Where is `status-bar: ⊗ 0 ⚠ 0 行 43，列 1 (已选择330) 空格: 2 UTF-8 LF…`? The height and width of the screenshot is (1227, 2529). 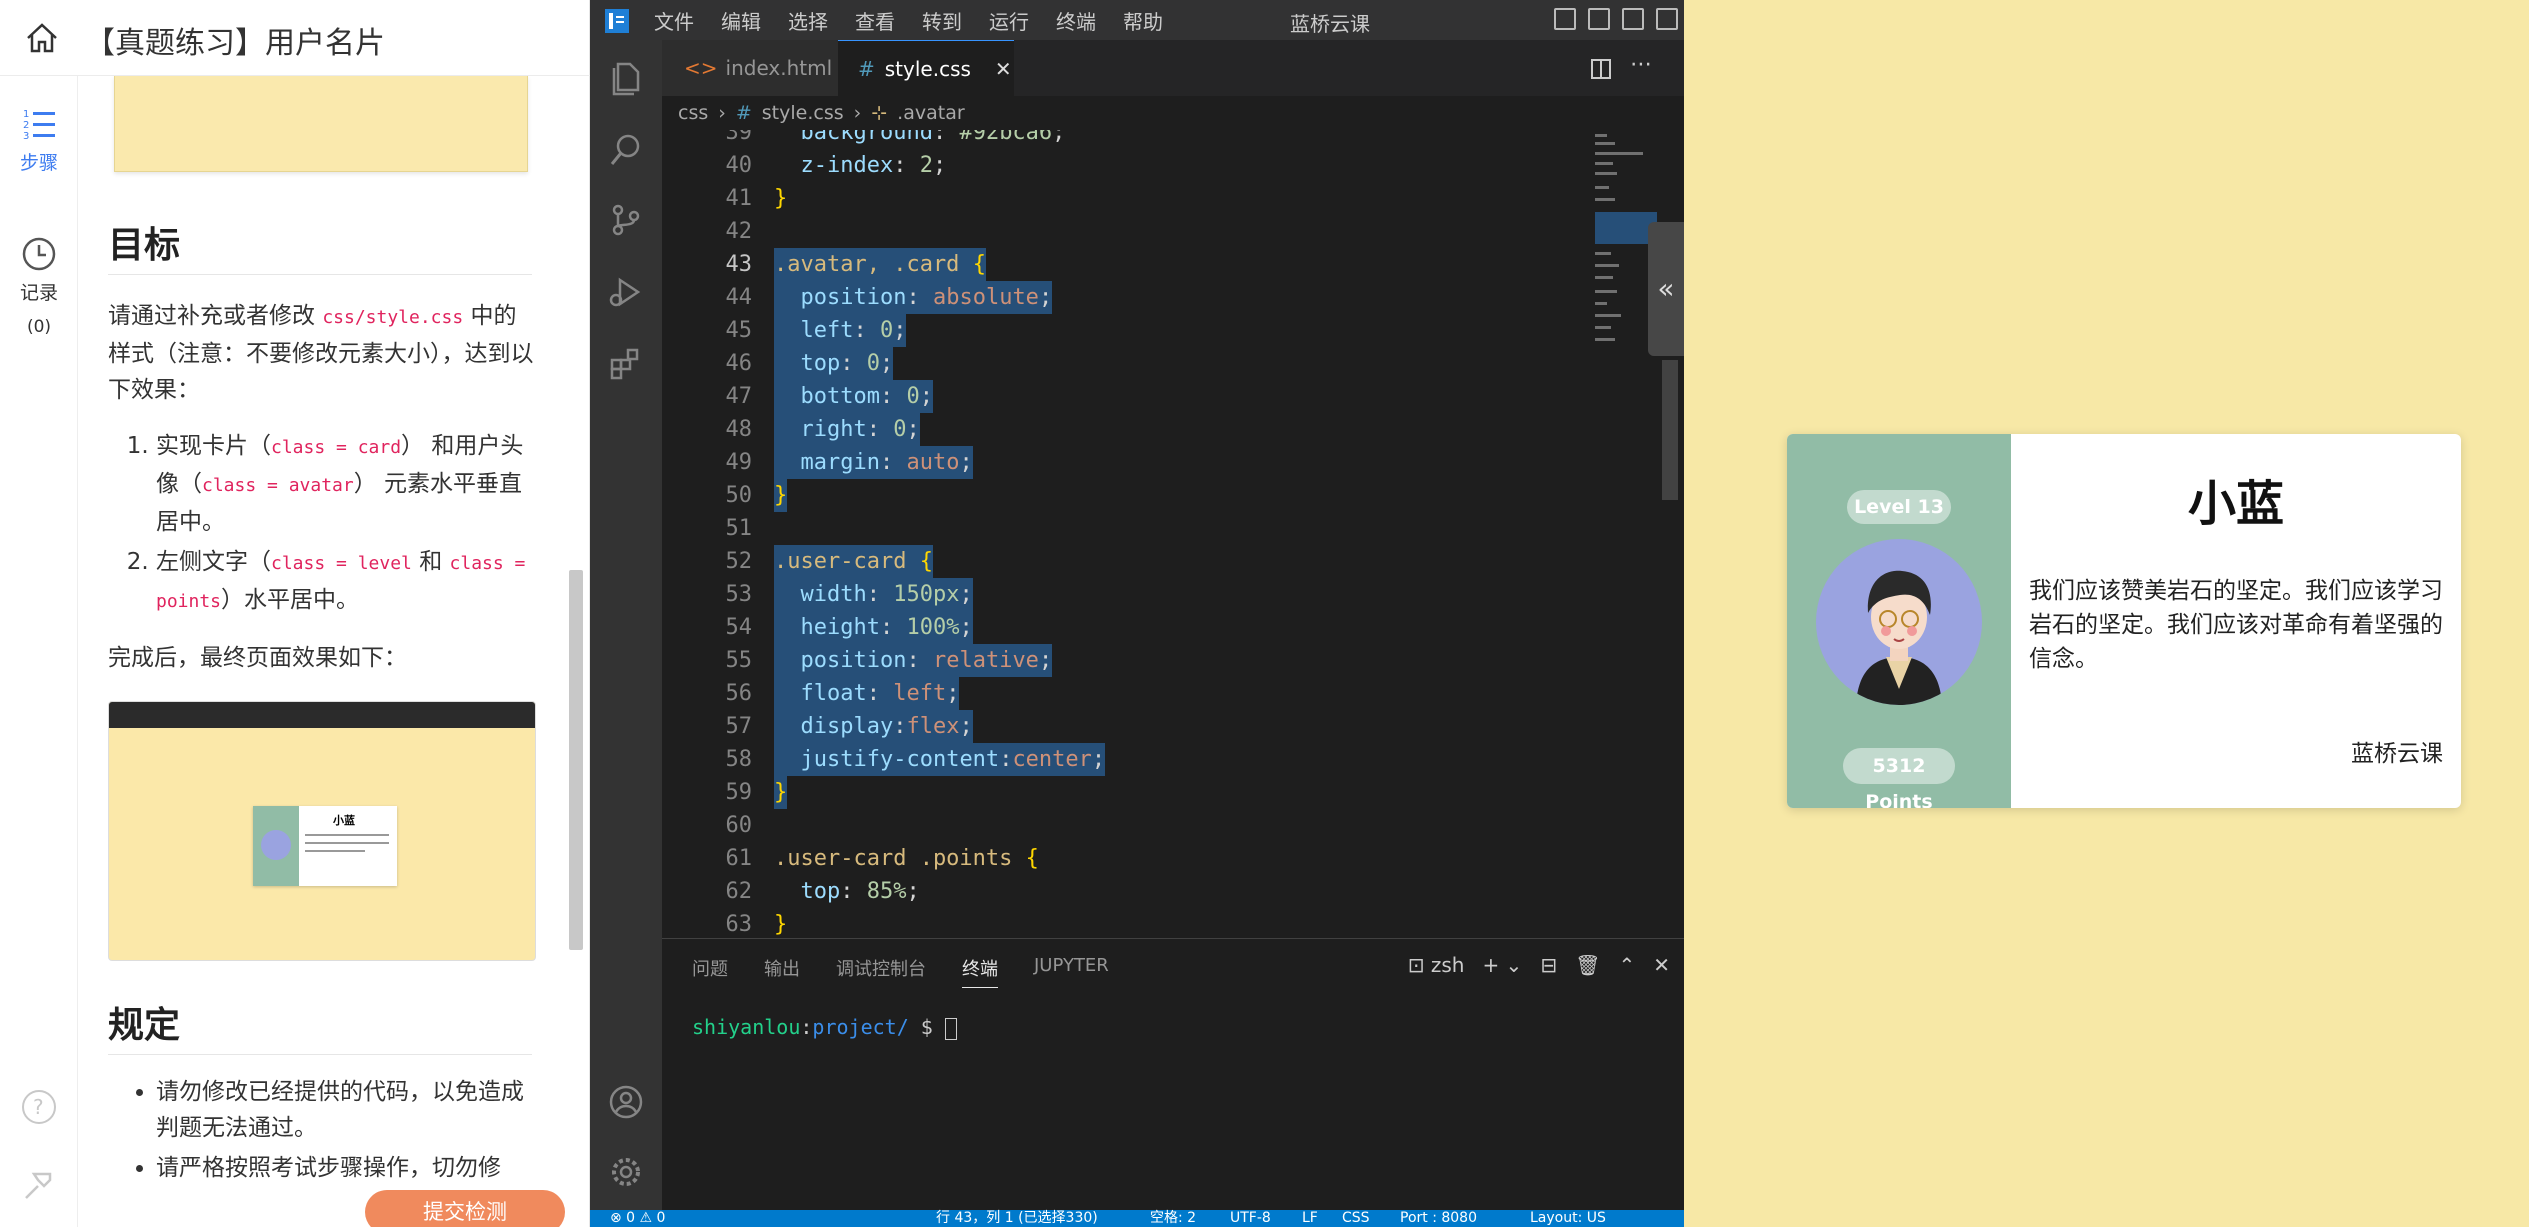 status-bar: ⊗ 0 ⚠ 0 行 43，列 1 (已选择330) 空格: 2 UTF-8 LF… is located at coordinates (1137, 1218).